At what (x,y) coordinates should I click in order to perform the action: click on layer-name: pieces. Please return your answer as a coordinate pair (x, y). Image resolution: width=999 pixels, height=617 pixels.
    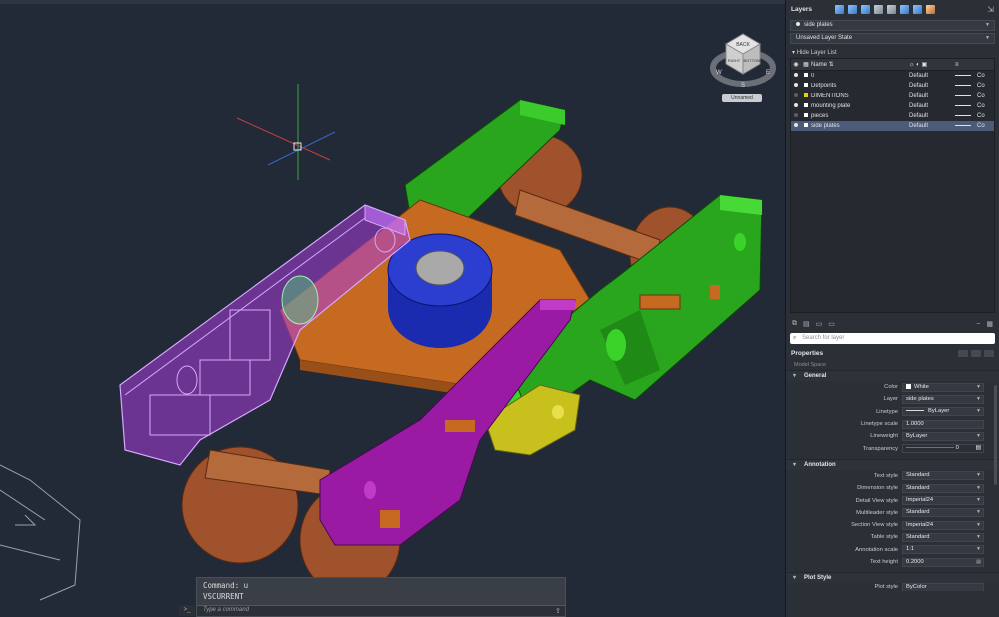
    Looking at the image, I should click on (820, 116).